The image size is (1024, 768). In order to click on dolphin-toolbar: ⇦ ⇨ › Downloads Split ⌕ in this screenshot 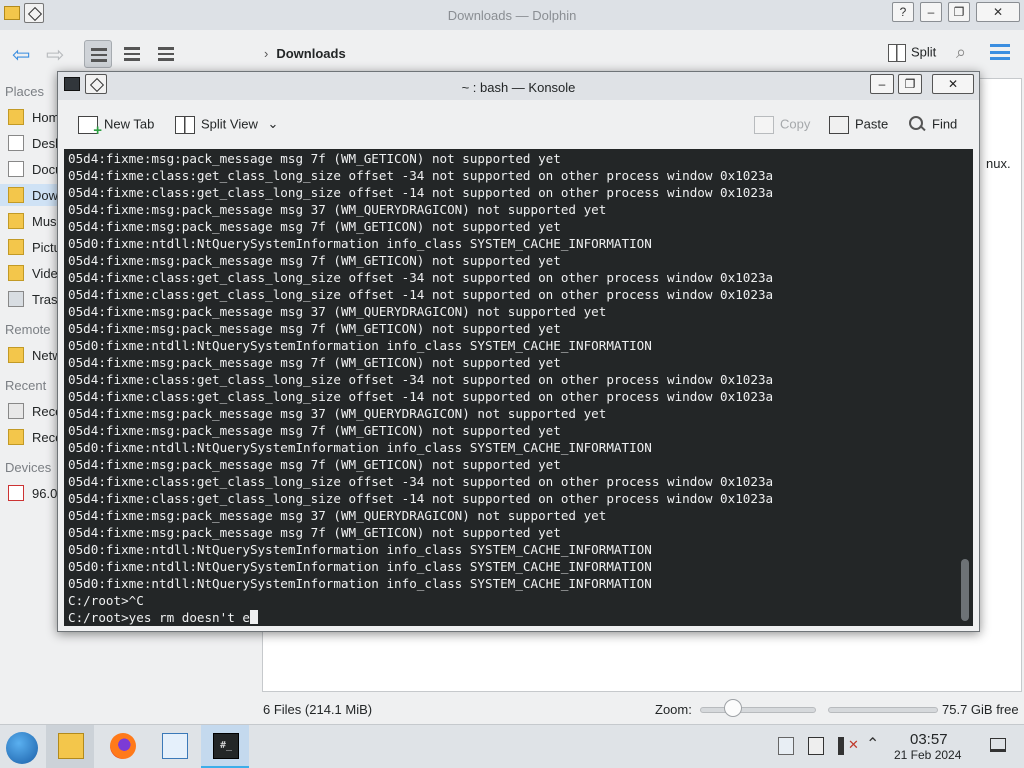, I will do `click(512, 54)`.